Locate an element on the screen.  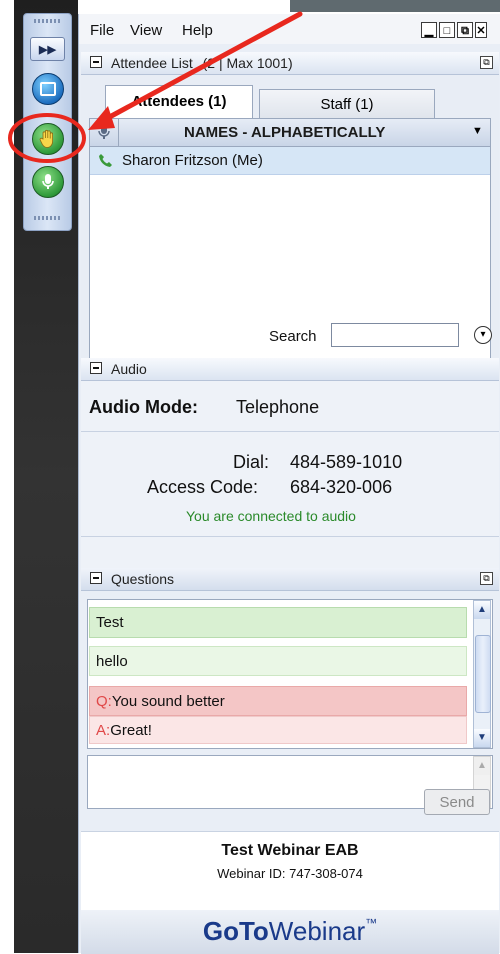
chevron-down-icon: ▼ is located at coordinates (482, 737).